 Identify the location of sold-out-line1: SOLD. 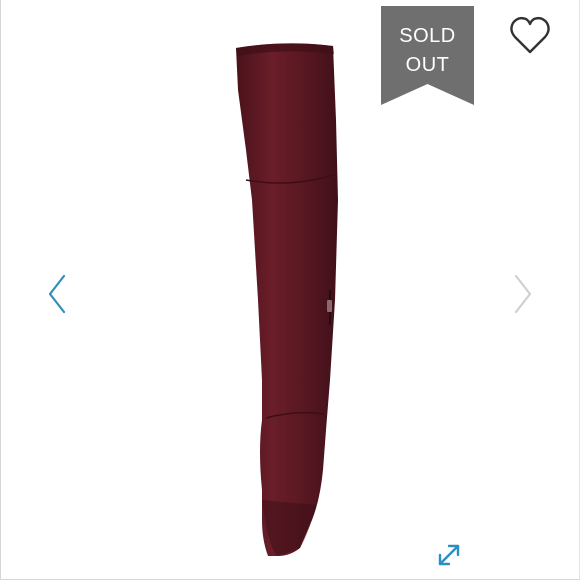
(427, 36).